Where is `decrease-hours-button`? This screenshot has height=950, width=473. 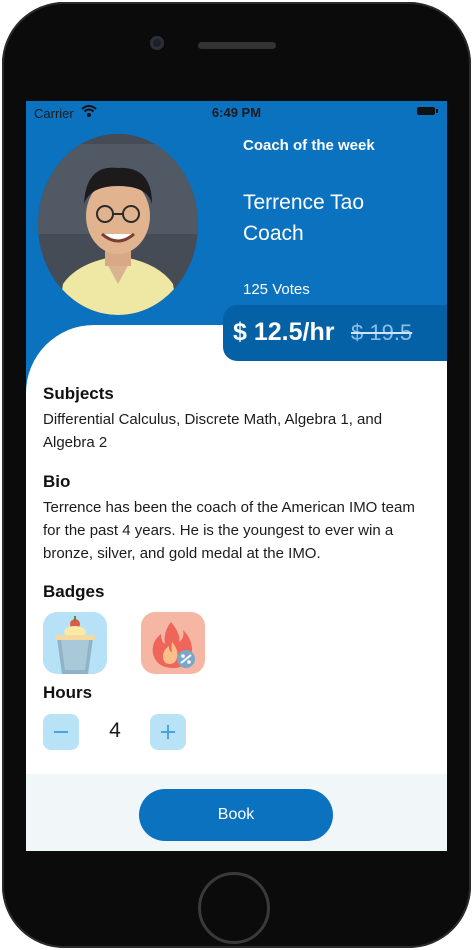
decrease-hours-button is located at coordinates (61, 732).